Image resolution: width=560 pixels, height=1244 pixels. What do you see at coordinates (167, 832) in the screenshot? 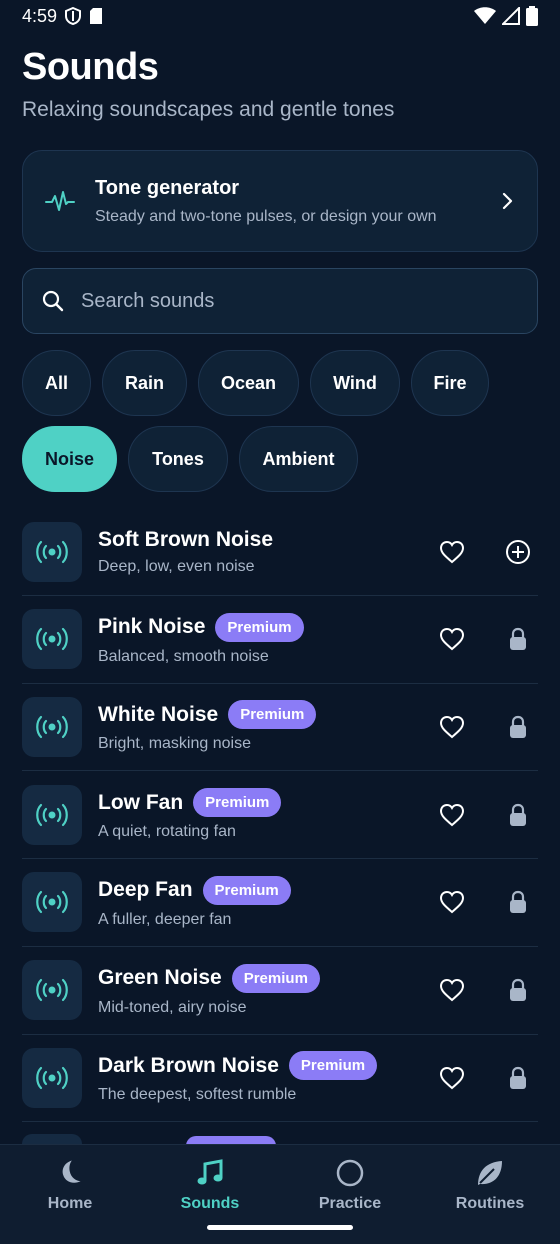
I see `sound-description: A quiet, rotating fan` at bounding box center [167, 832].